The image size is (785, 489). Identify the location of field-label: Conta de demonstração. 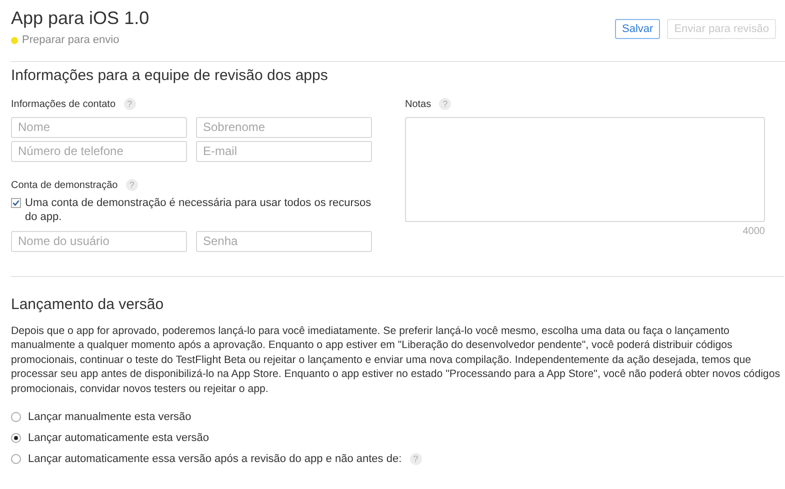
(64, 185).